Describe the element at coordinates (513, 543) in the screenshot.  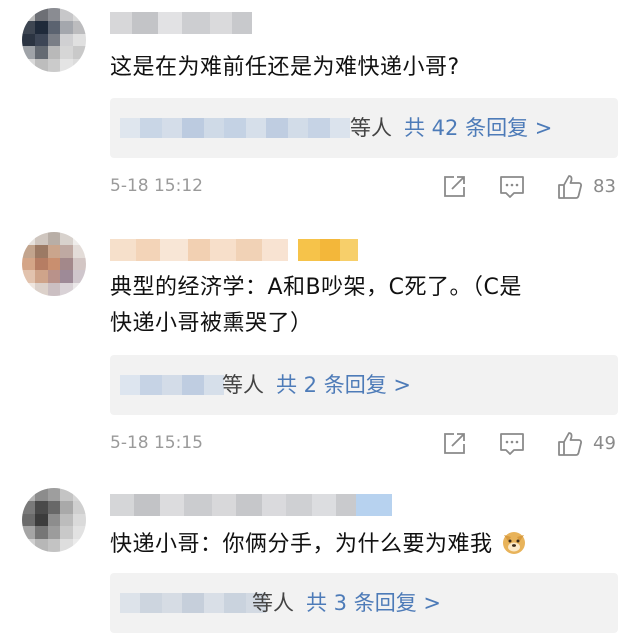
I see `doge-emoji` at that location.